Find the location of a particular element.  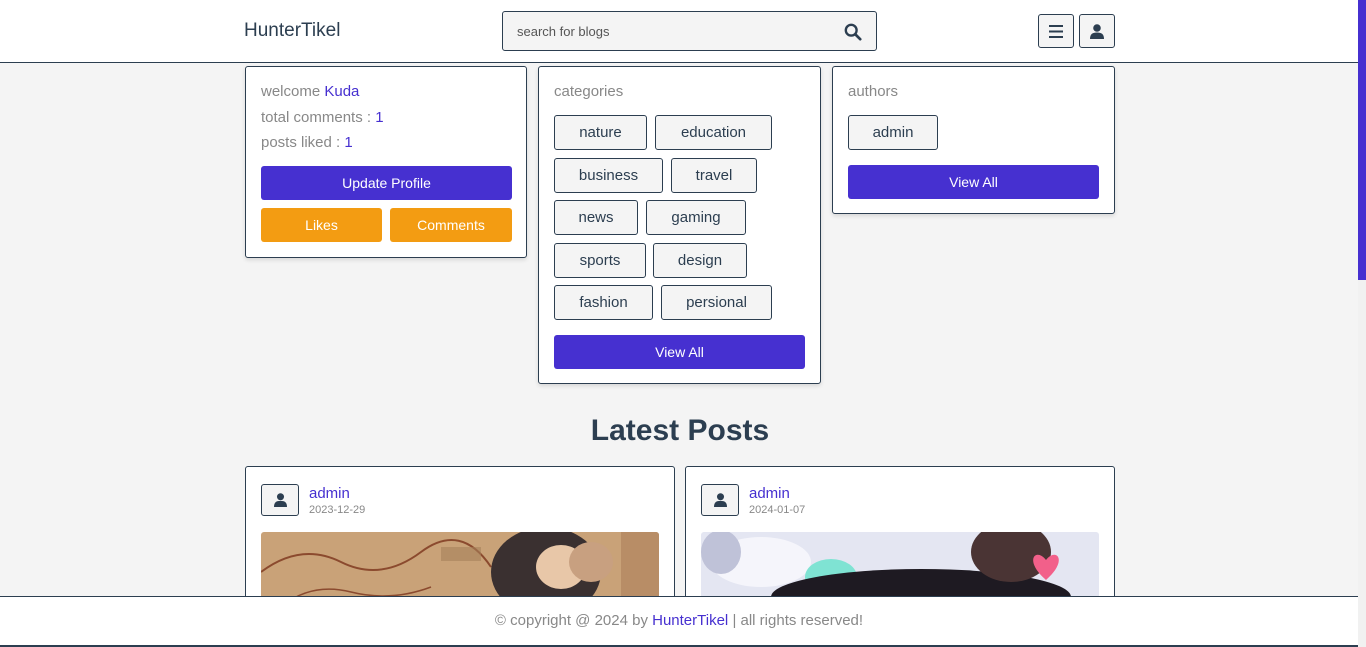

search-icon is located at coordinates (853, 32).